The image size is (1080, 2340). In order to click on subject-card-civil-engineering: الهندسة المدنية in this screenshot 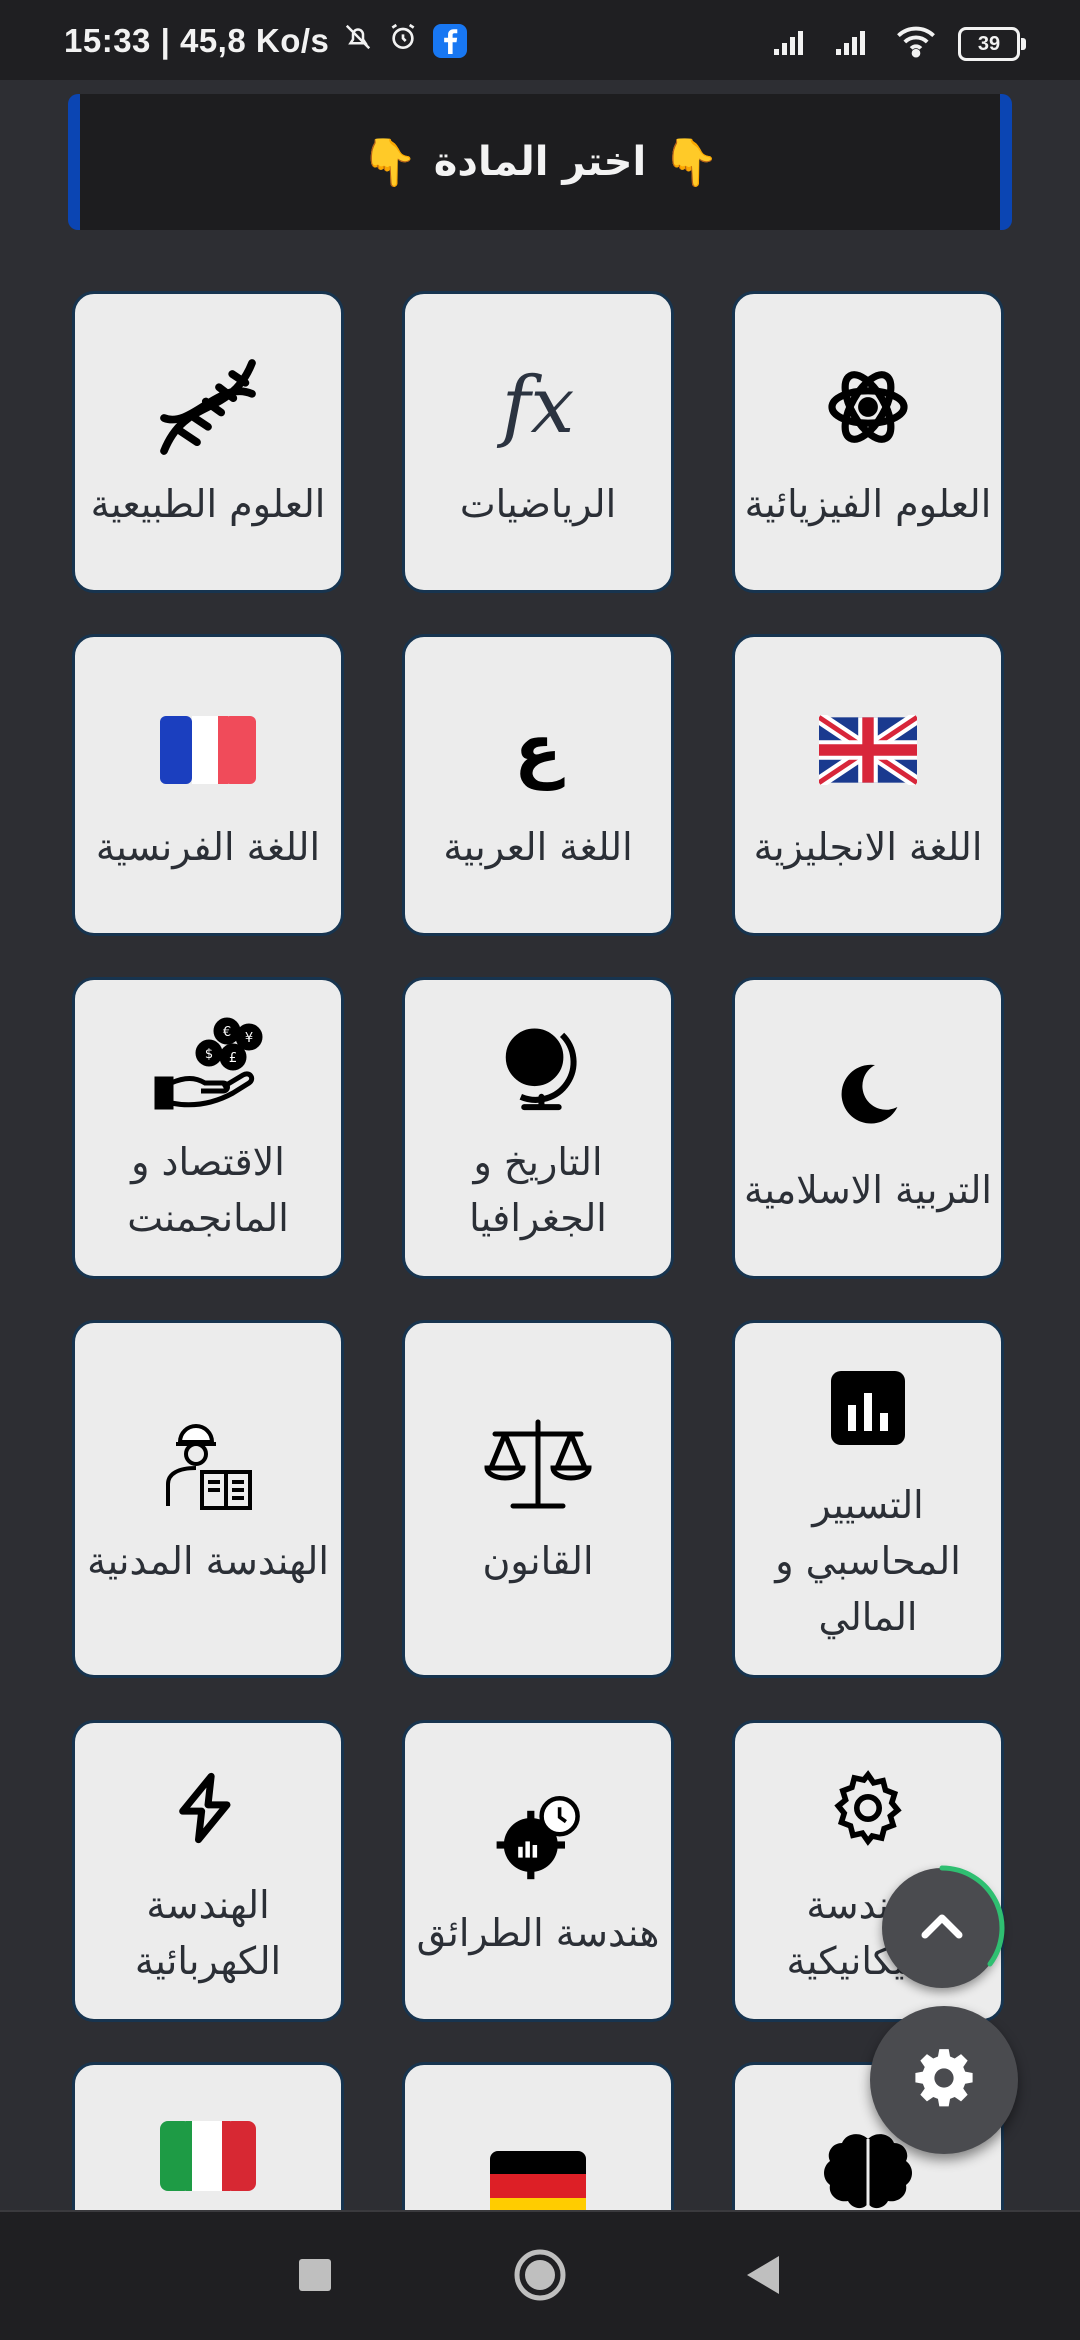, I will do `click(208, 1499)`.